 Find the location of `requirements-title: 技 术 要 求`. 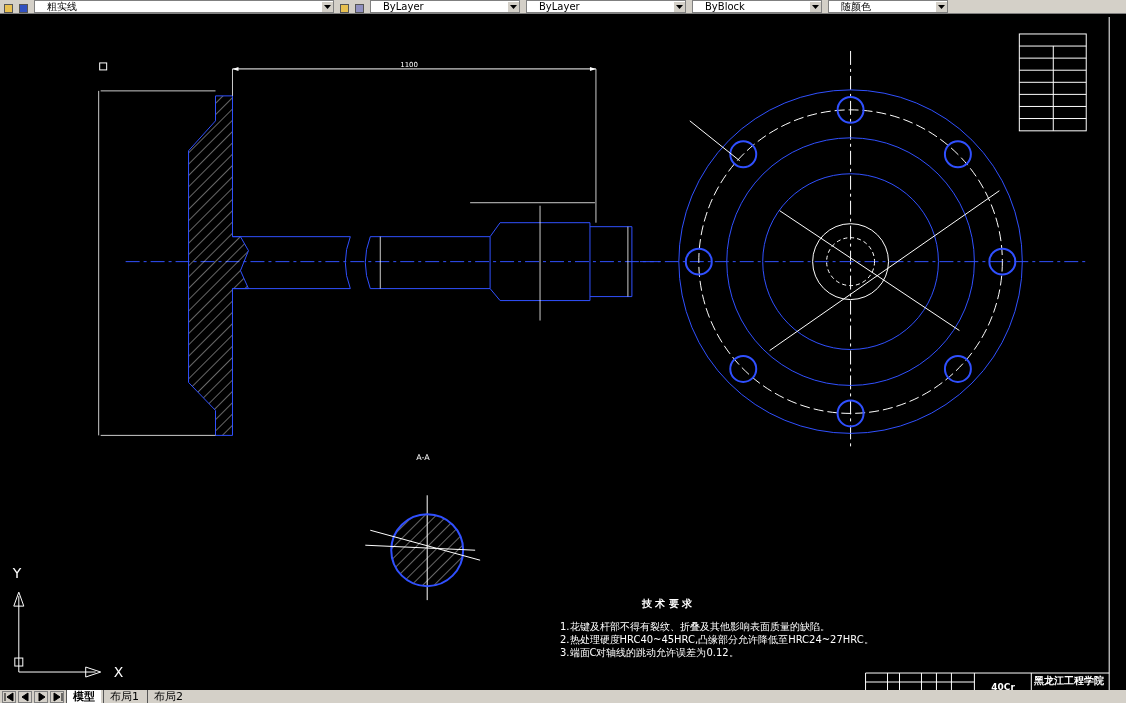

requirements-title: 技 术 要 求 is located at coordinates (667, 604).